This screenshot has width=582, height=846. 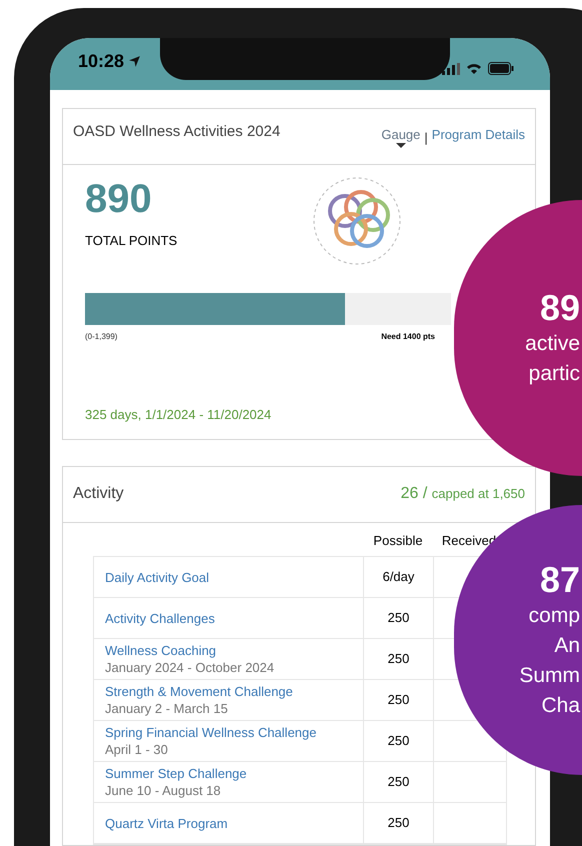 What do you see at coordinates (137, 749) in the screenshot?
I see `activity-dates: April 1 - 30` at bounding box center [137, 749].